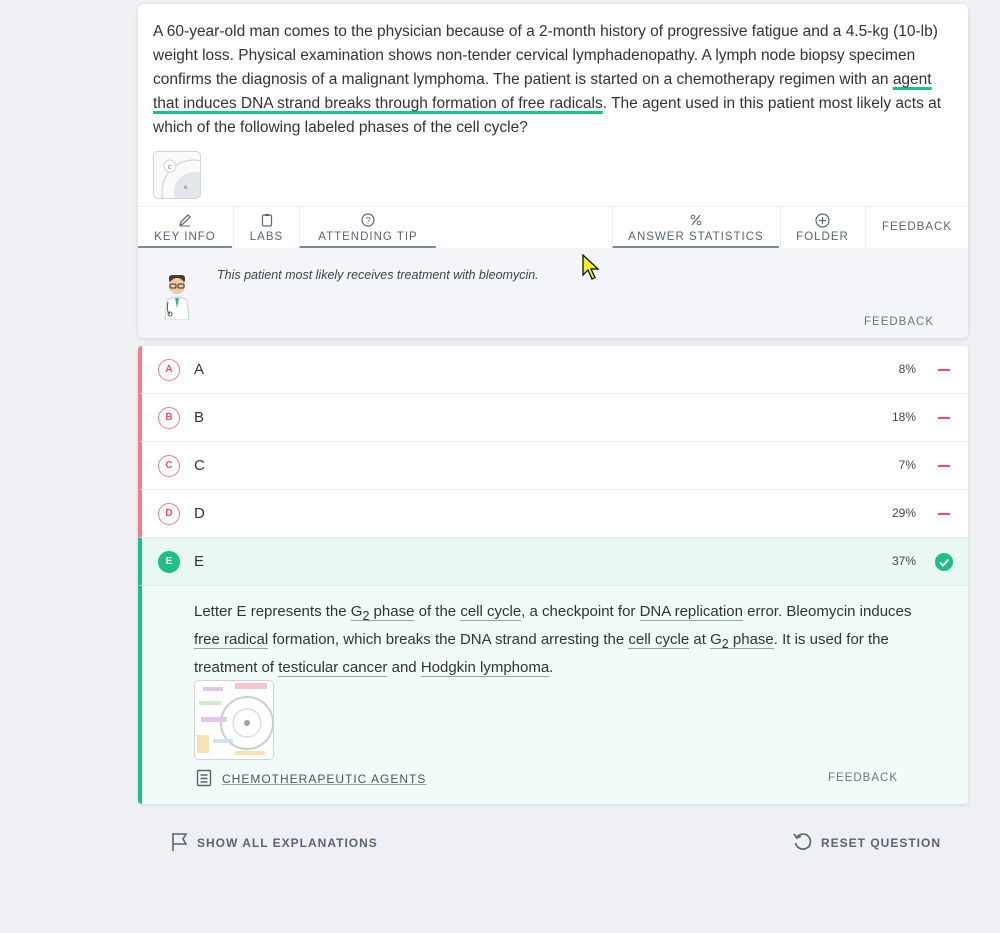  Describe the element at coordinates (169, 466) in the screenshot. I see `answer-badge: C` at that location.